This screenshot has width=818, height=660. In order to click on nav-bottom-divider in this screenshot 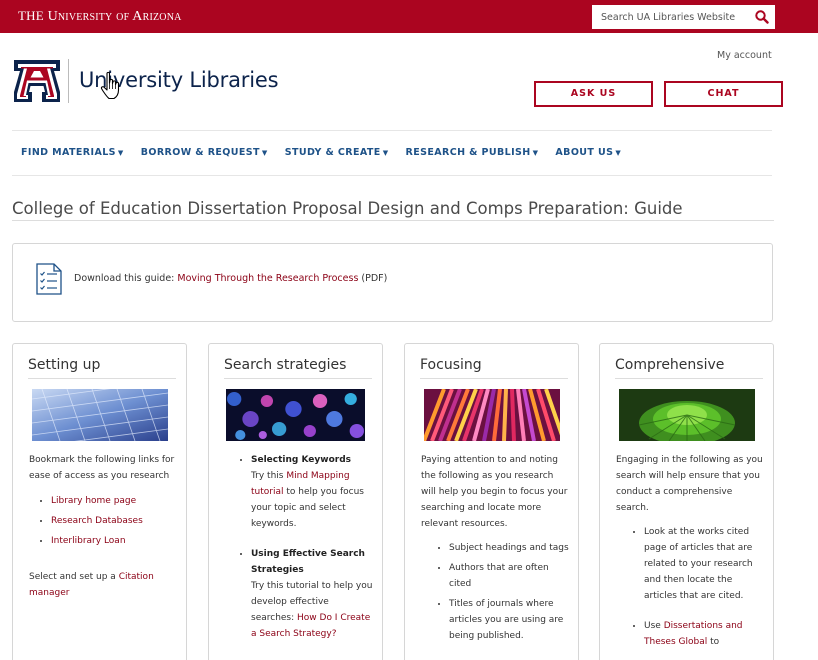, I will do `click(392, 175)`.